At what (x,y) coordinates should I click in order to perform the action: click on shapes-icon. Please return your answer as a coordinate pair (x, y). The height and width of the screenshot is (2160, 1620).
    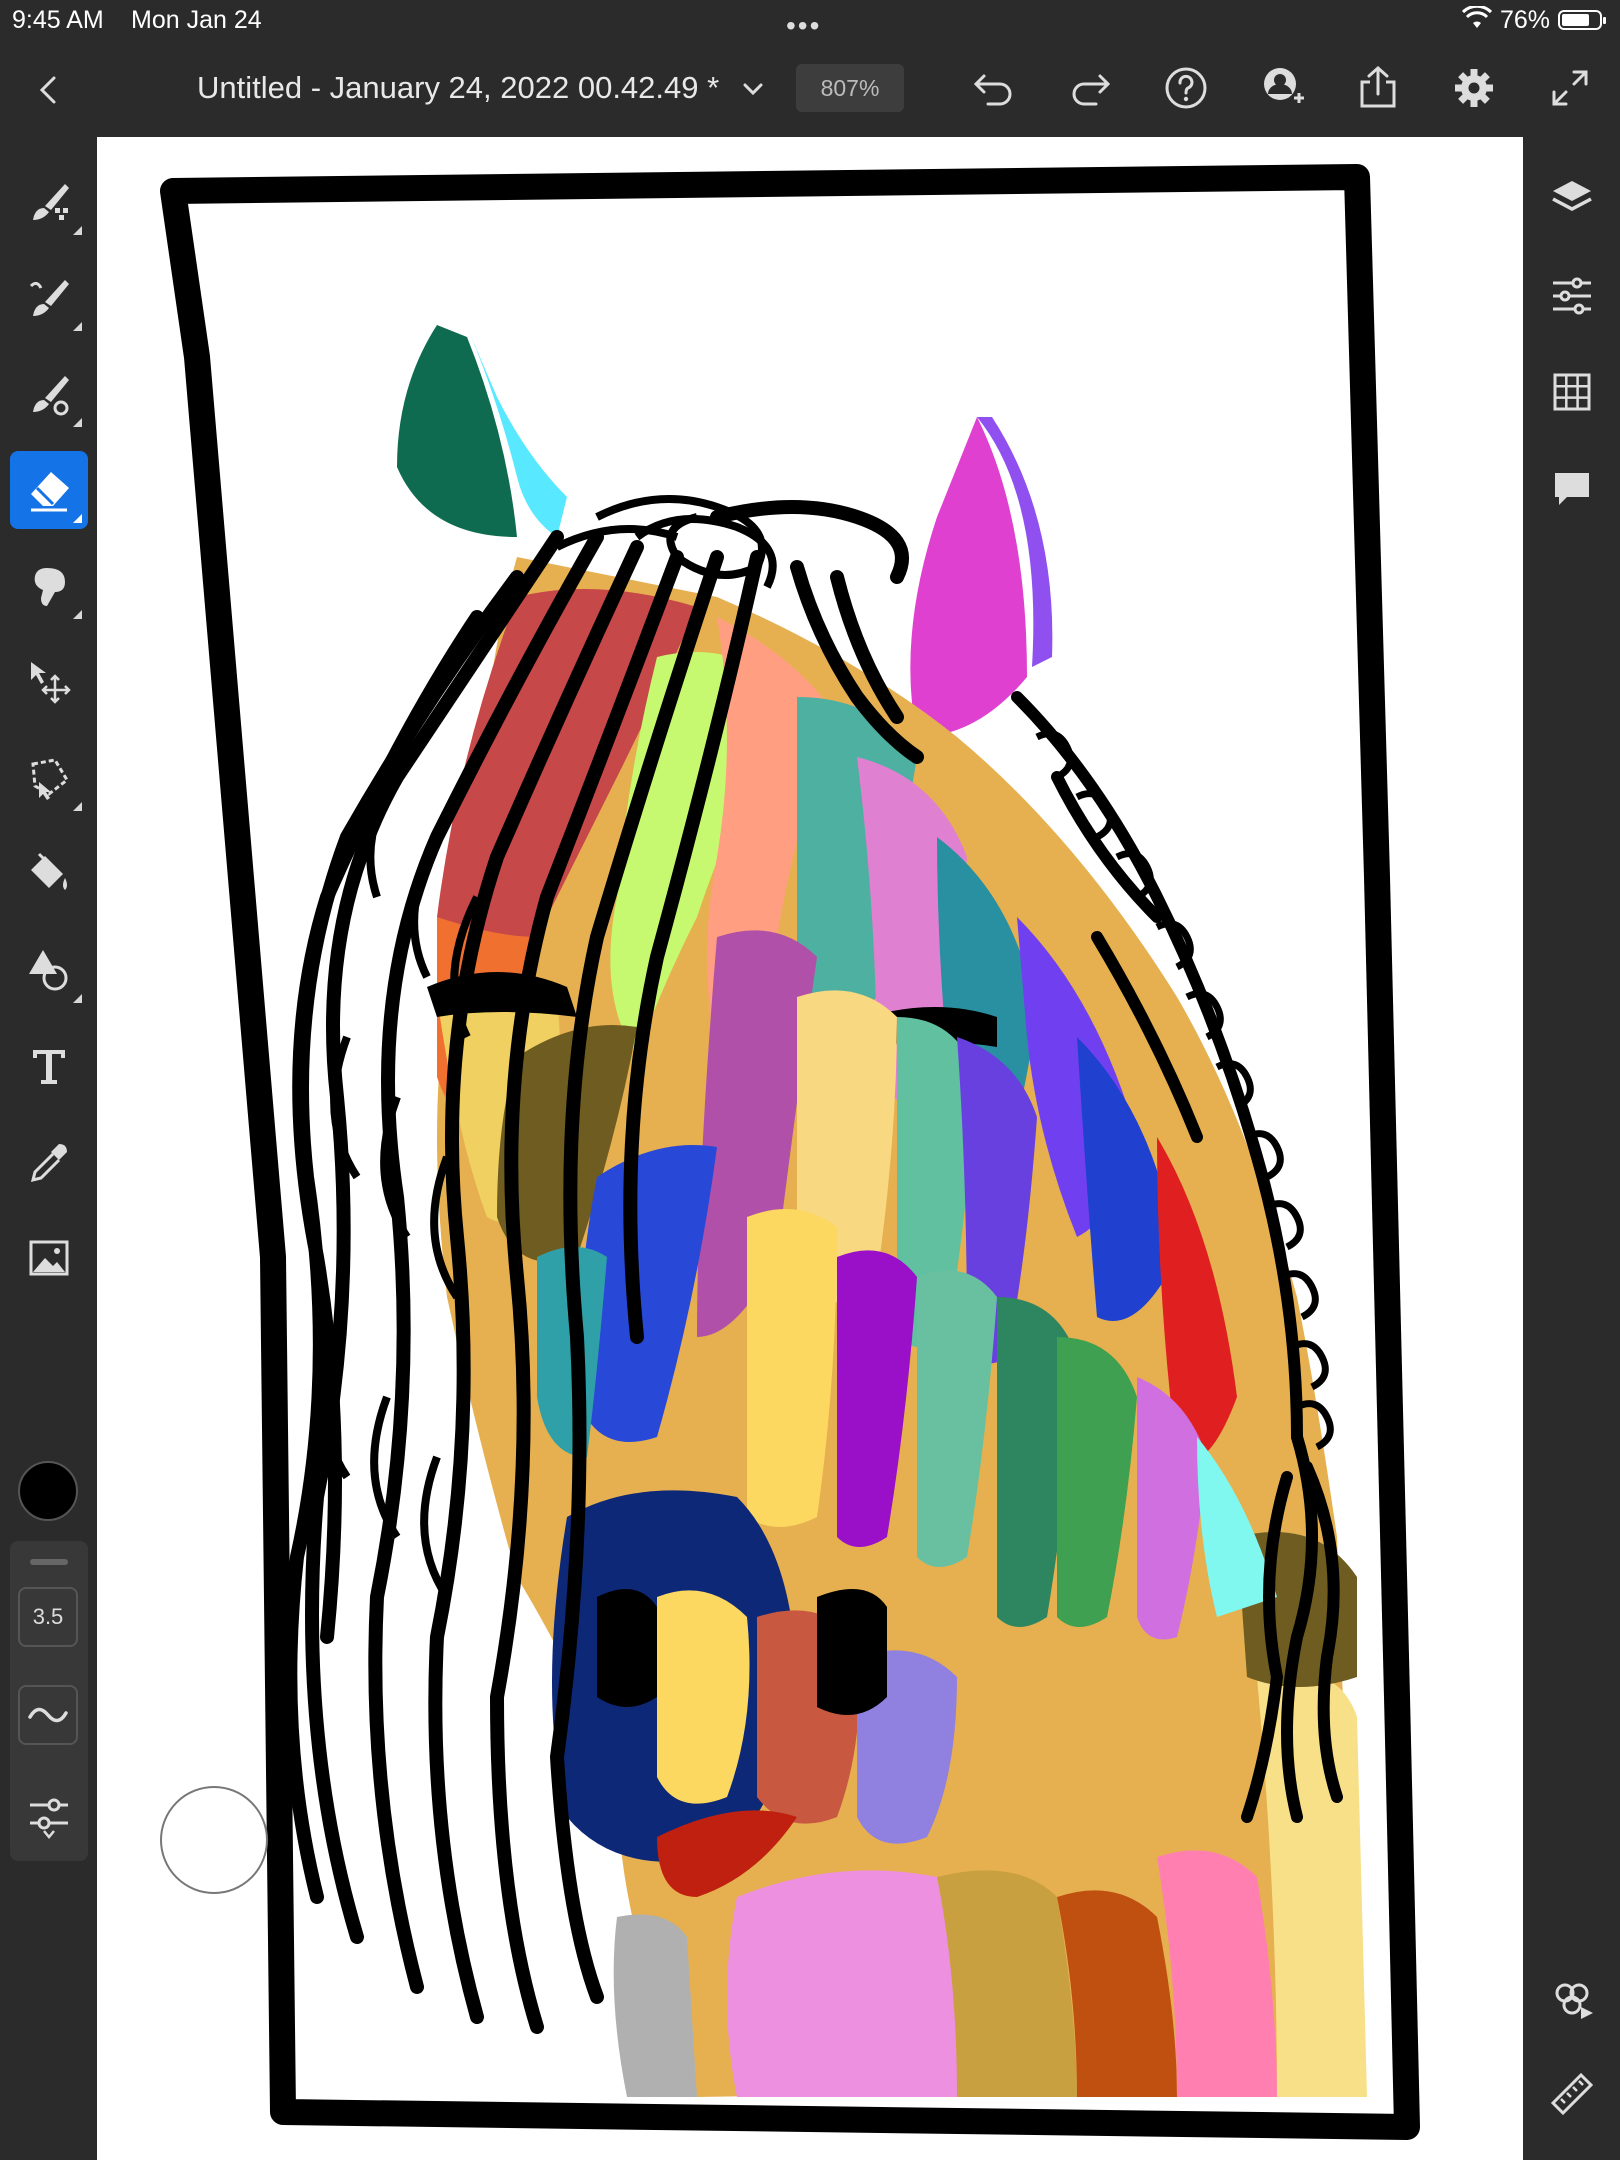
    Looking at the image, I should click on (48, 970).